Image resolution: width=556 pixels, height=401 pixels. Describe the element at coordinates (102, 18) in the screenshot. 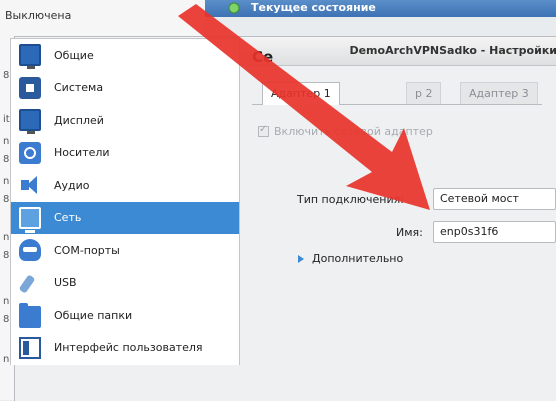

I see `vm-status-panel: Выключена` at that location.